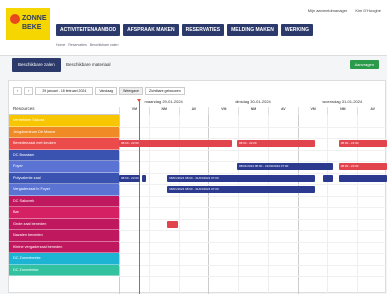 The image size is (387, 294). What do you see at coordinates (64, 201) in the screenshot?
I see `resource-row: DC Sakunek` at bounding box center [64, 201].